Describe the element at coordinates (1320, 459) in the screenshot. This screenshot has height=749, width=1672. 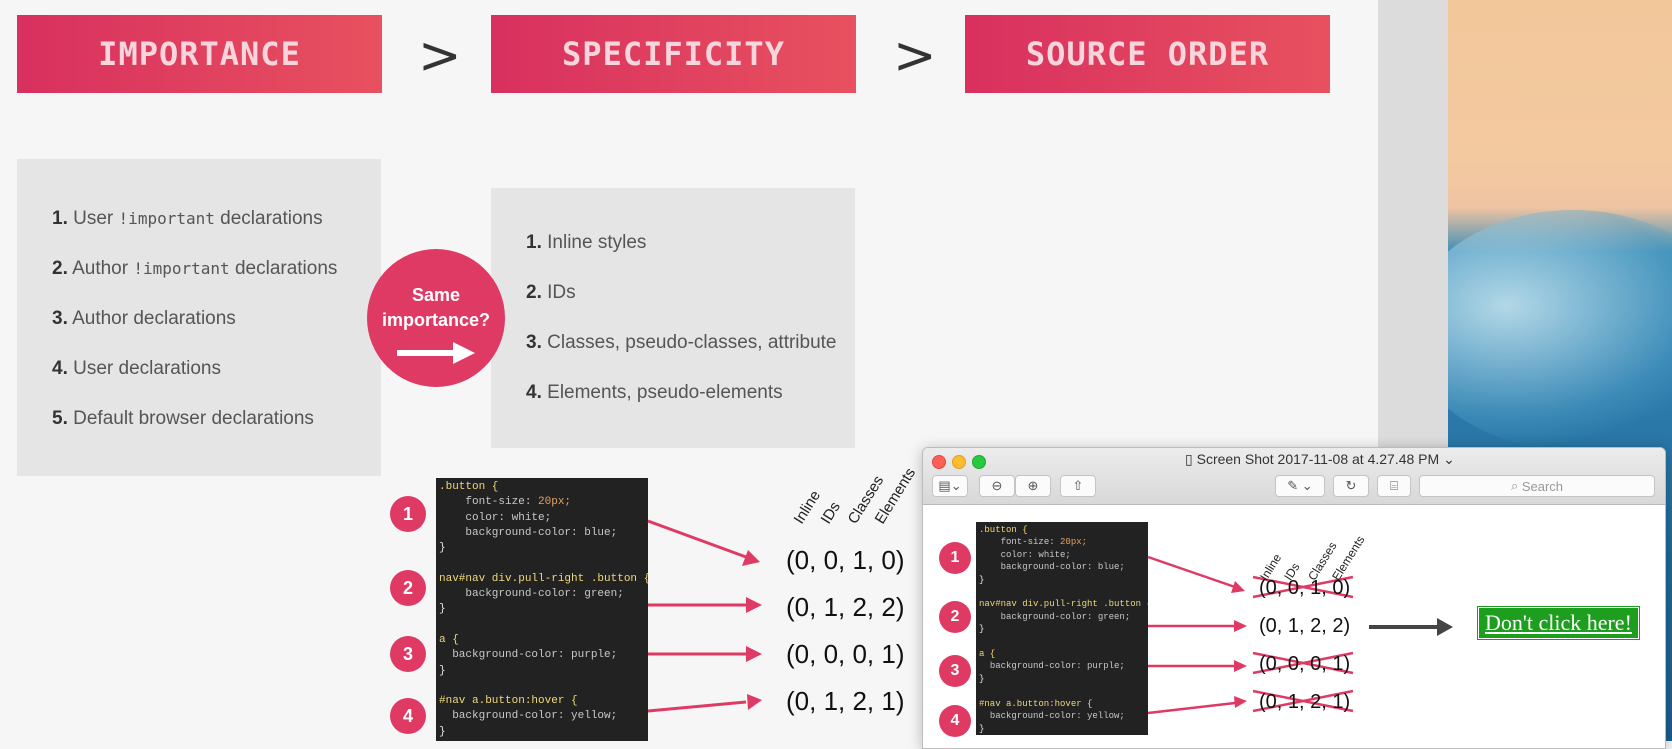
I see `window-title: ▯ Screen Shot 2017-11-08 at 4.27.48 PM ⌄` at that location.